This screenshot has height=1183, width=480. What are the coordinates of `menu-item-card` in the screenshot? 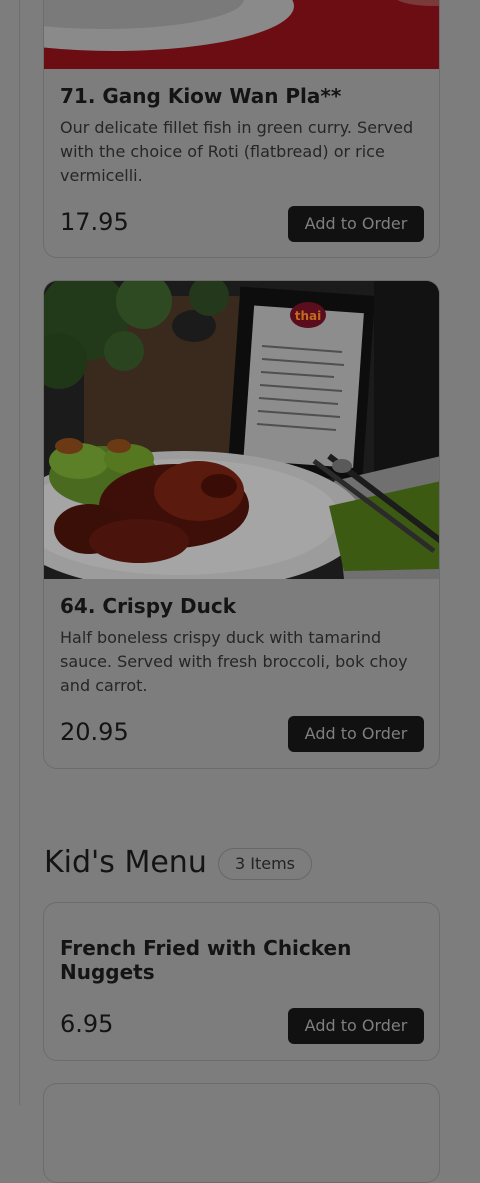 It's located at (241, 1133).